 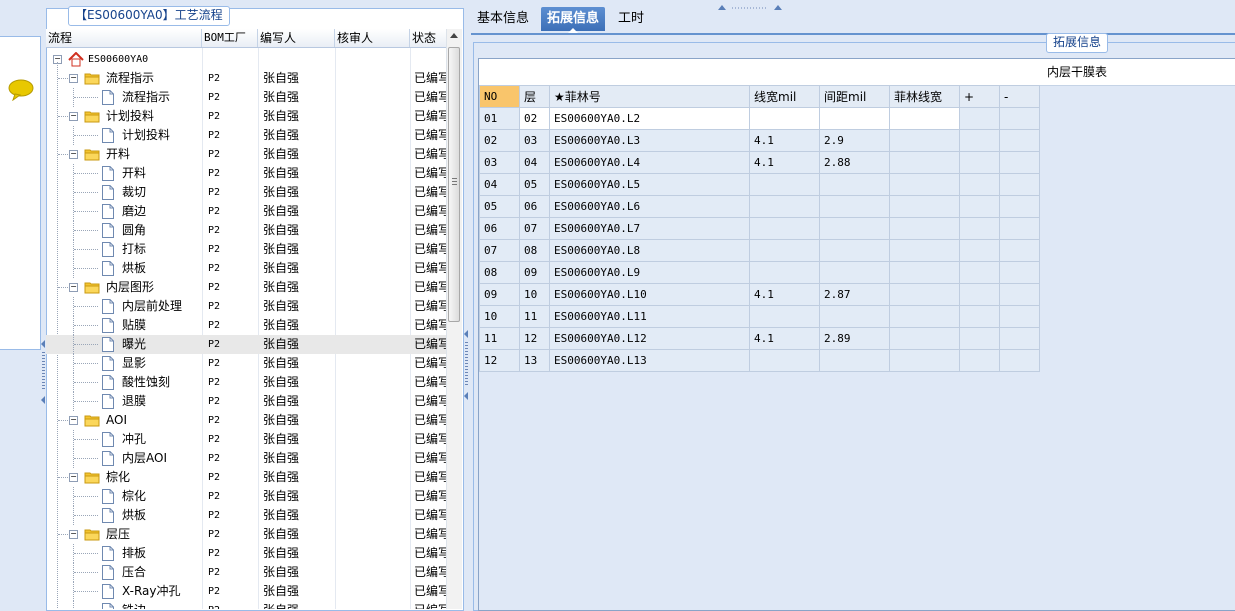 What do you see at coordinates (759, 272) in the screenshot?
I see `table-row: 08 09 ES00600YA0.L9` at bounding box center [759, 272].